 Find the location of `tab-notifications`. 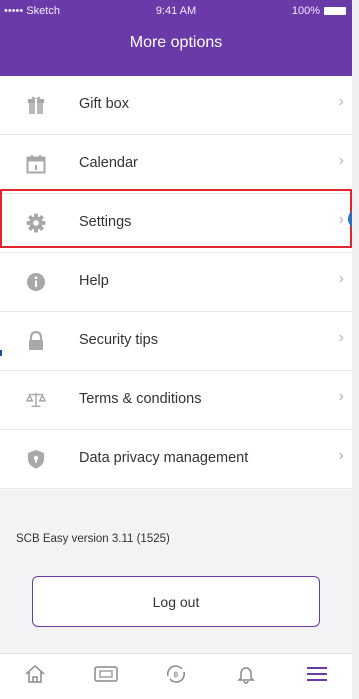

tab-notifications is located at coordinates (246, 677).